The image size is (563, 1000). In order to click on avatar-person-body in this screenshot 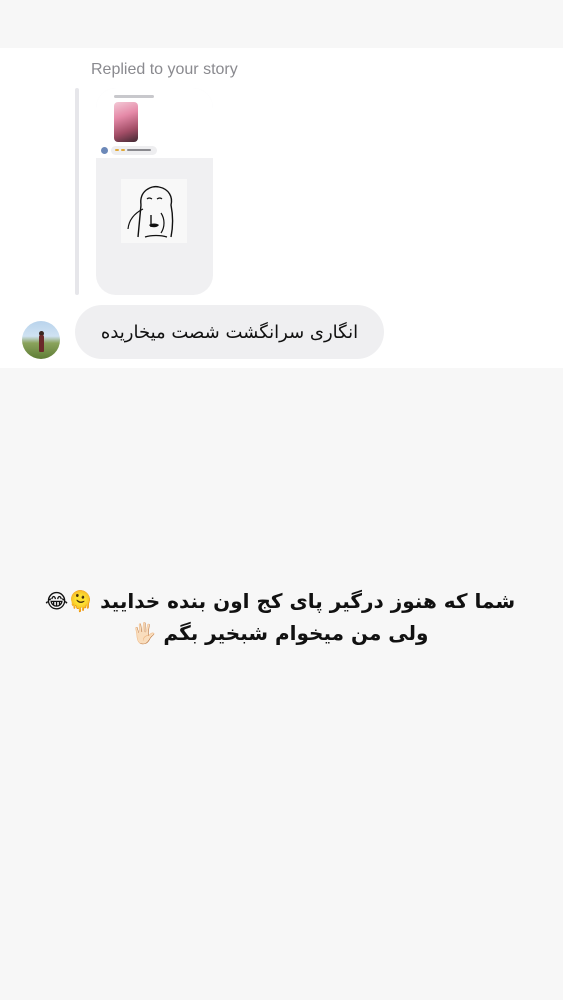, I will do `click(41, 343)`.